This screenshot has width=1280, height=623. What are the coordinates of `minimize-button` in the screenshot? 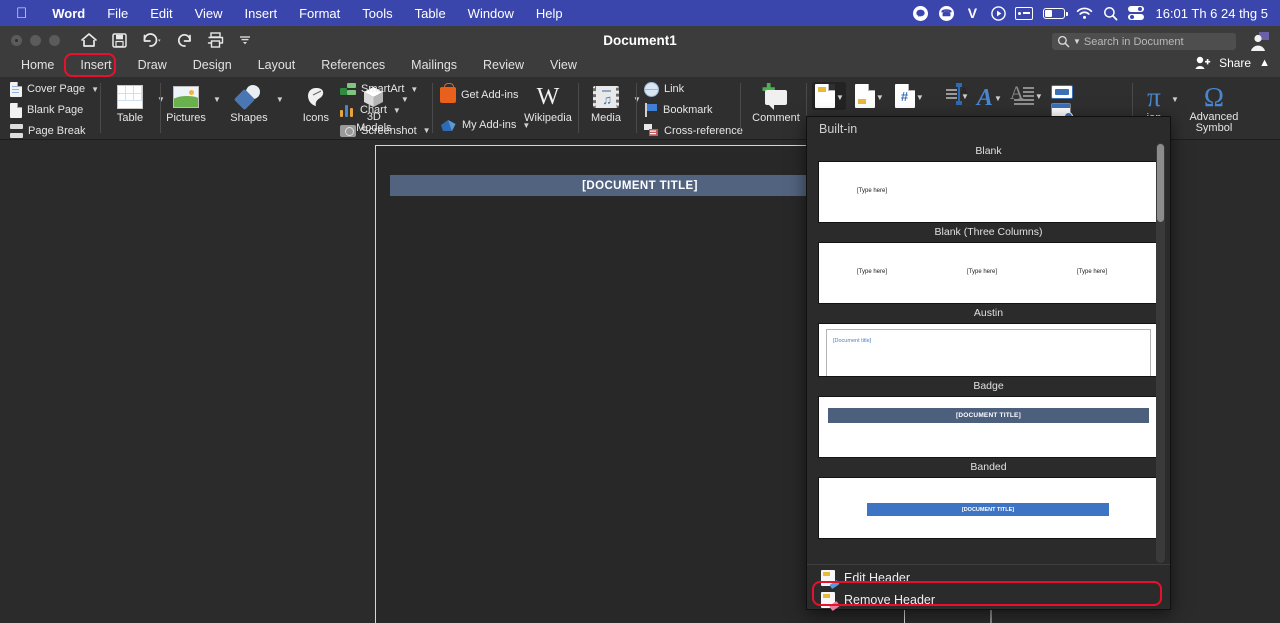 It's located at (35, 40).